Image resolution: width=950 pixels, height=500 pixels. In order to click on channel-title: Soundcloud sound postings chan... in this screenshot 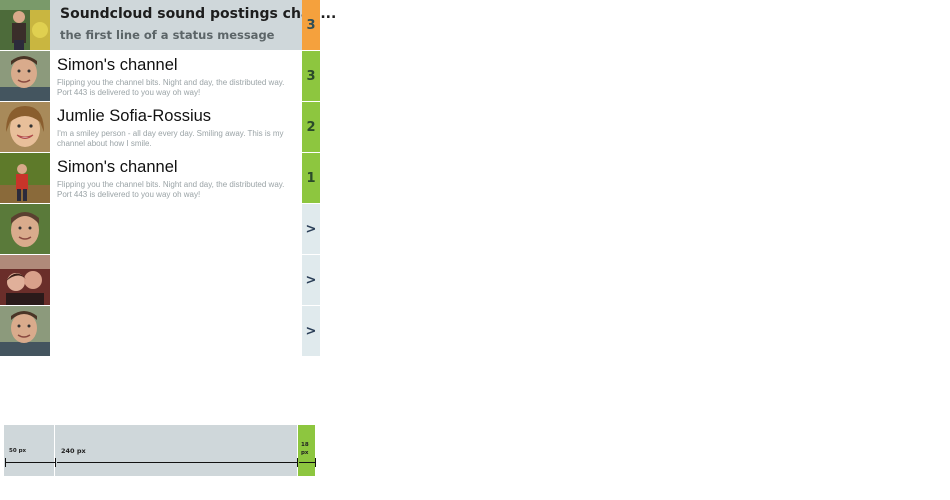, I will do `click(198, 14)`.